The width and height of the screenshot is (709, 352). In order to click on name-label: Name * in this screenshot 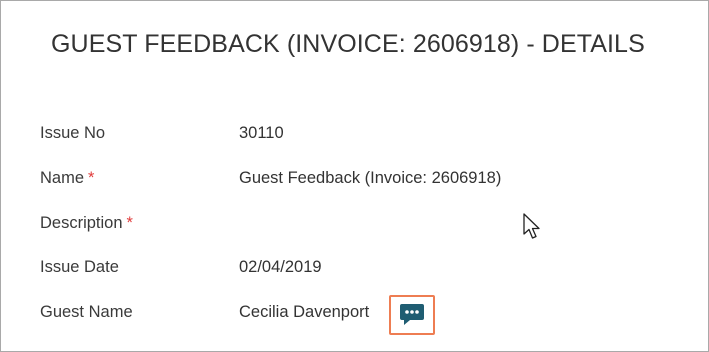, I will do `click(67, 178)`.